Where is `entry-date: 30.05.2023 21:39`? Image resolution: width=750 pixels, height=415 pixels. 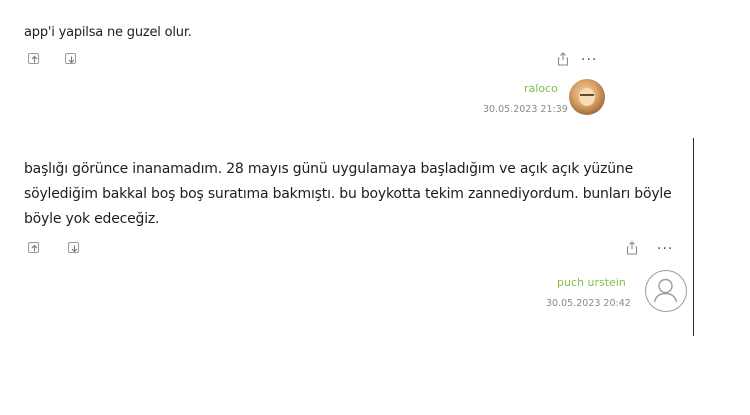 entry-date: 30.05.2023 21:39 is located at coordinates (525, 109).